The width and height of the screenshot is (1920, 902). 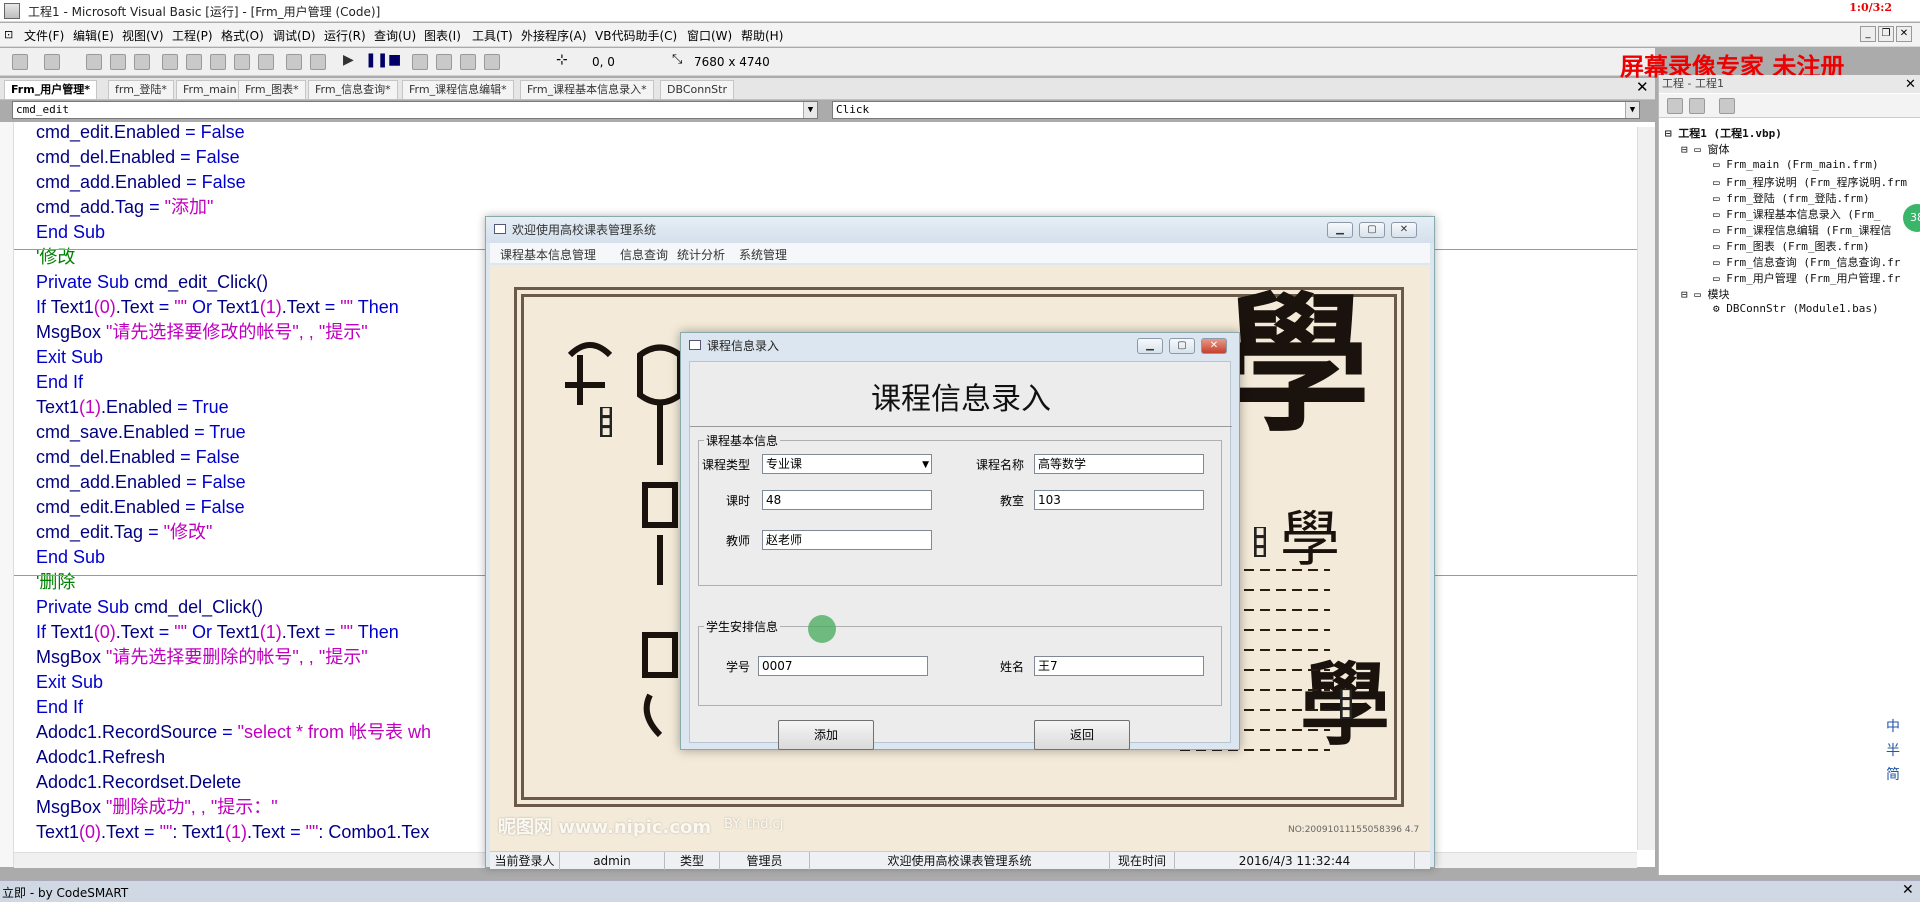 I want to click on code-token: =, so click(x=152, y=832).